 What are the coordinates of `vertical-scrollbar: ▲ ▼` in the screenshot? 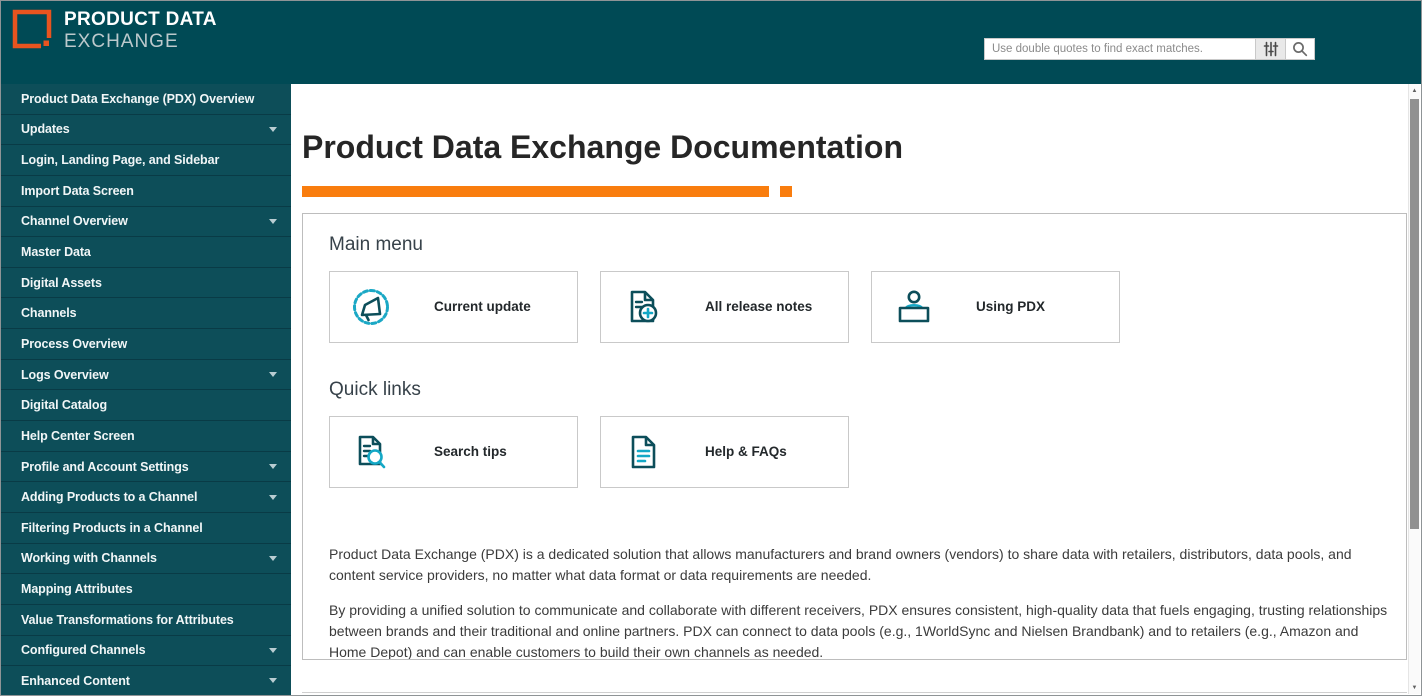 It's located at (1414, 389).